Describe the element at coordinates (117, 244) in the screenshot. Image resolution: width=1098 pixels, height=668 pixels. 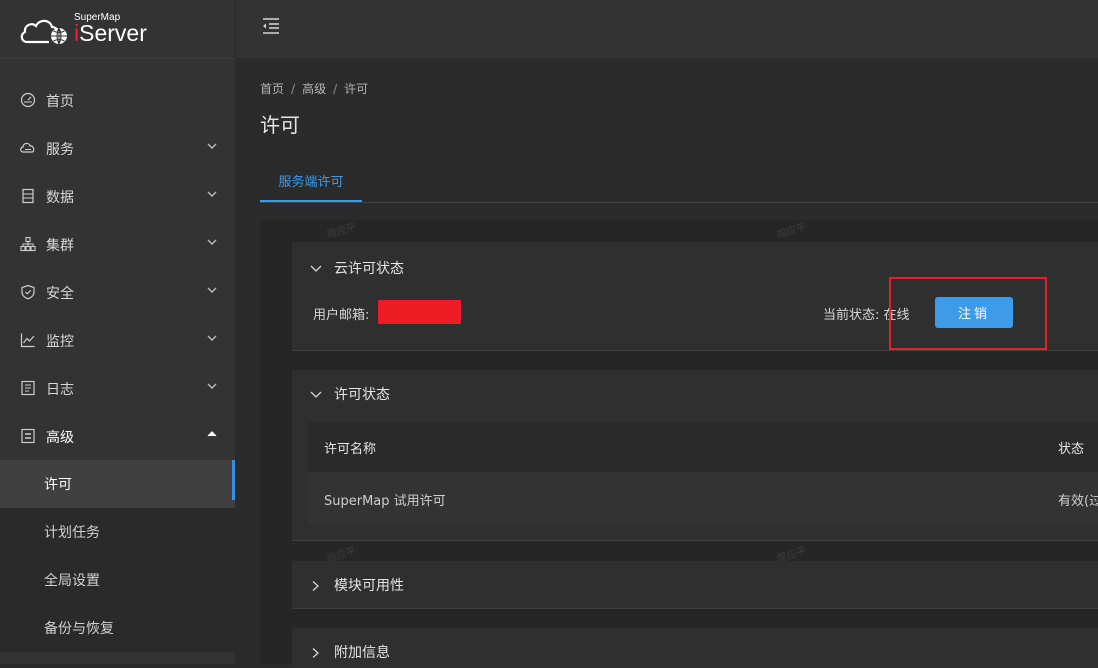
I see `sidebar-item-cluster: 集群` at that location.